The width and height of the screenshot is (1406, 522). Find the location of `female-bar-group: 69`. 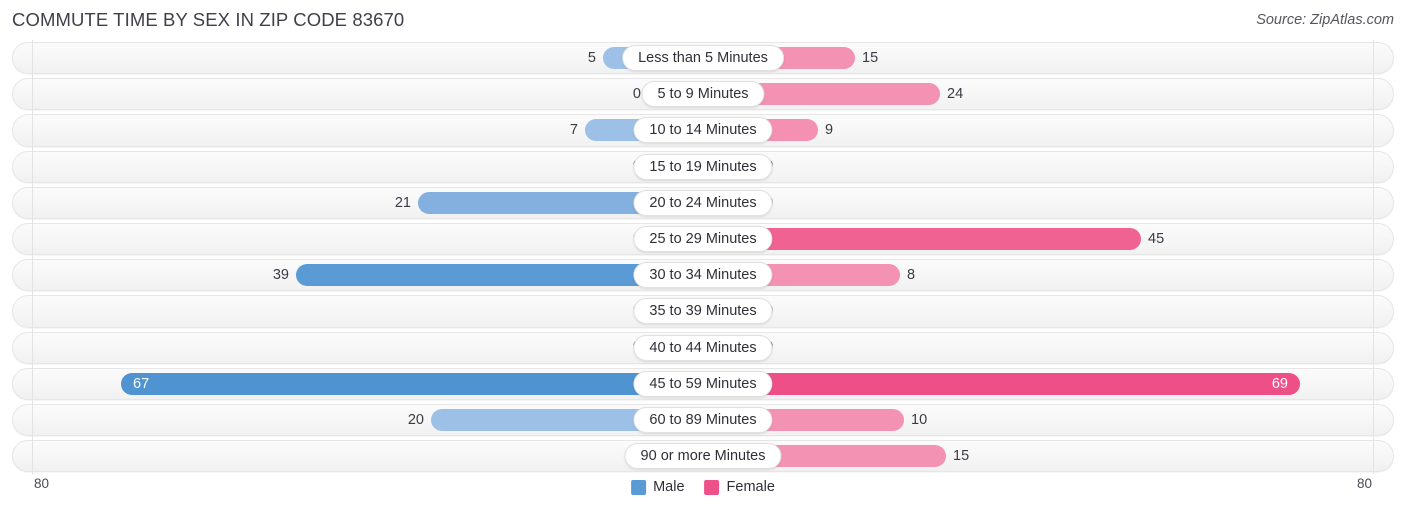

female-bar-group: 69 is located at coordinates (1001, 383).